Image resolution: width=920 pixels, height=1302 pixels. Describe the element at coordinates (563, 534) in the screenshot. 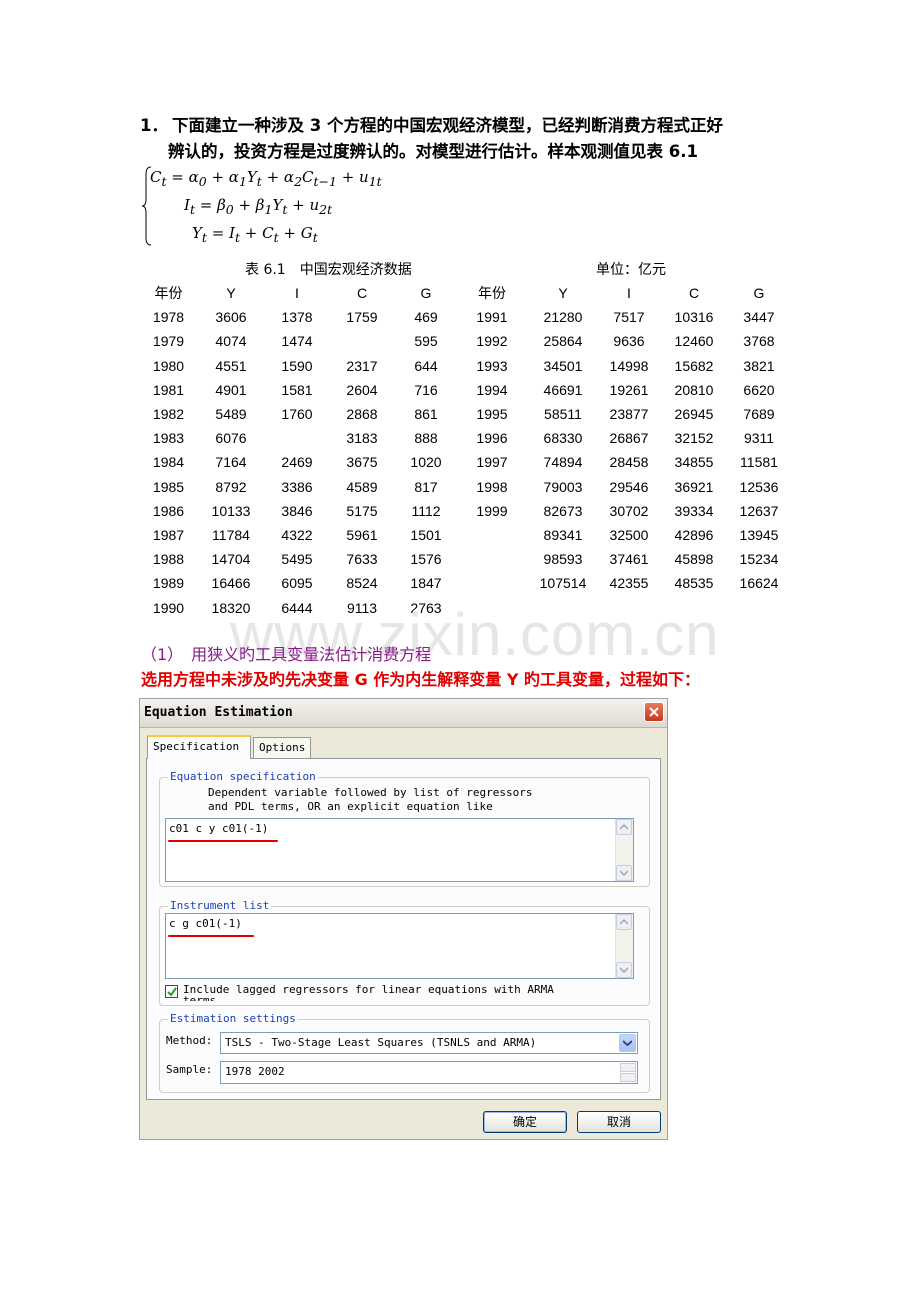

I see `table-cell: 89341` at that location.